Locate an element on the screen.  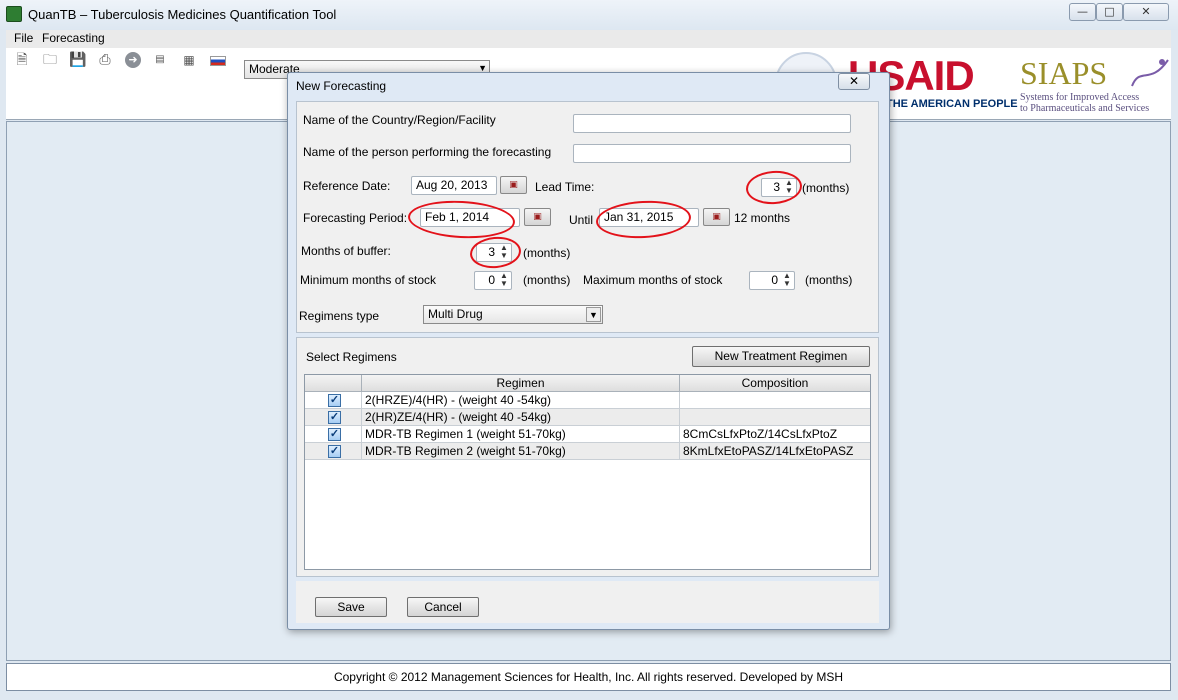
app-icon is located at coordinates (14, 14).